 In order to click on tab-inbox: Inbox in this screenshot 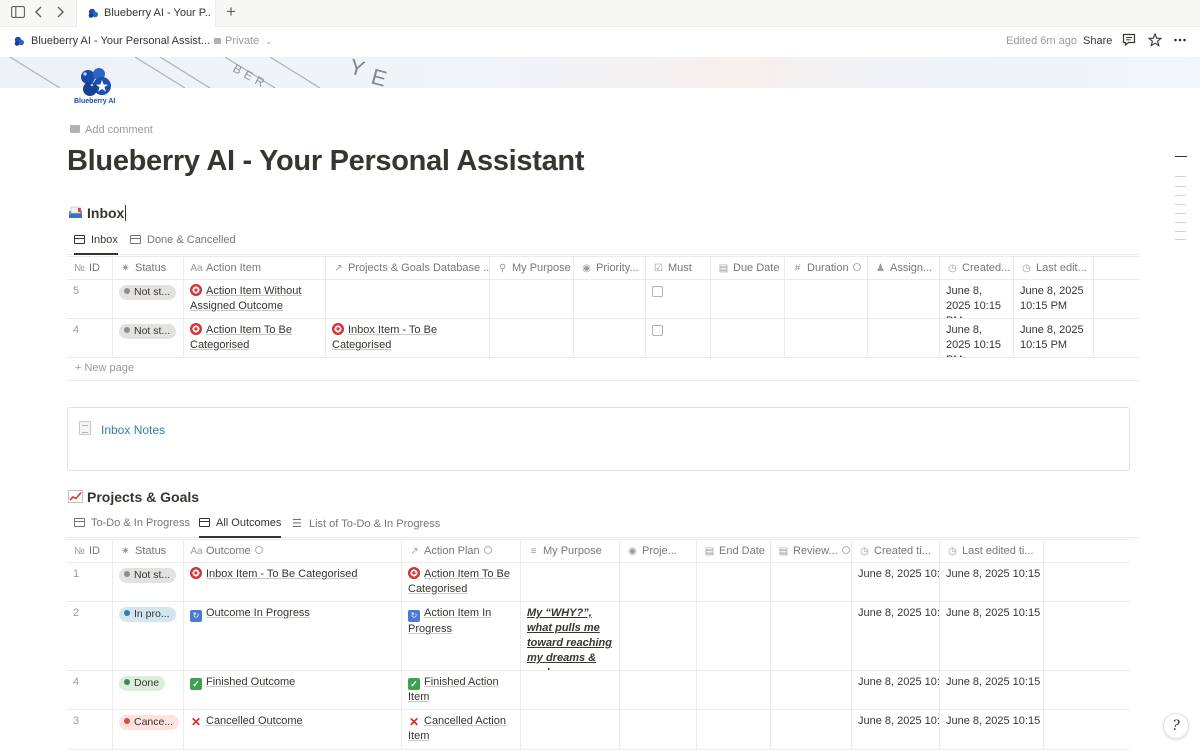, I will do `click(96, 244)`.